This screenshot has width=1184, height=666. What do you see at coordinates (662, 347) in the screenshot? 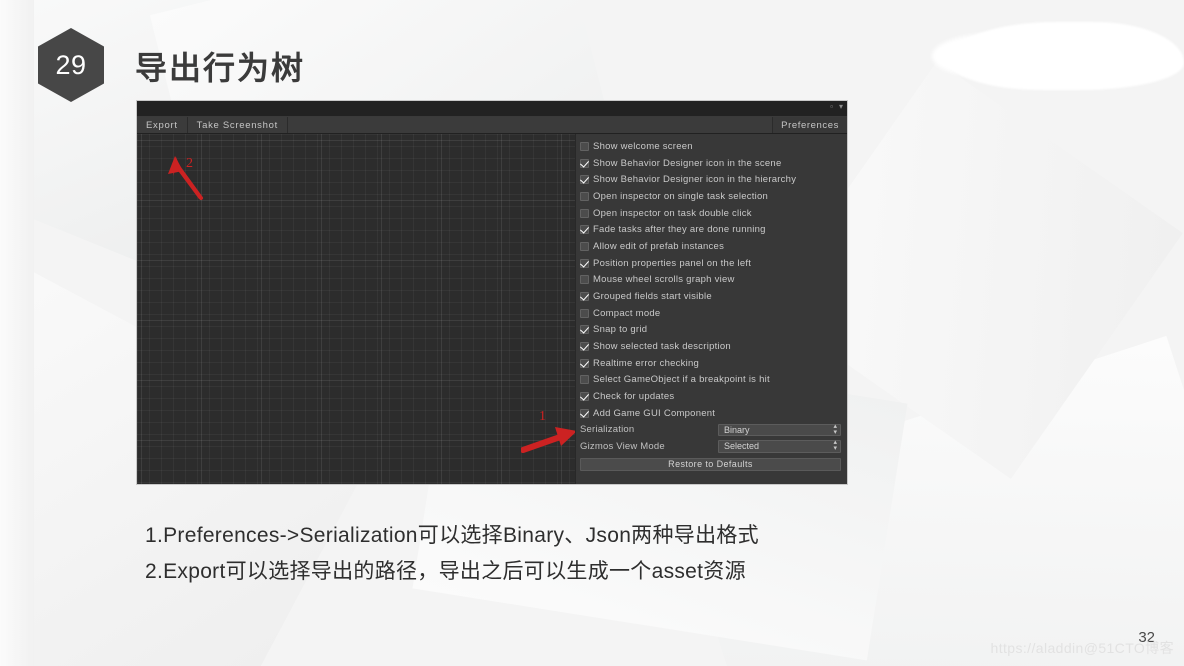
I see `pref-label: Show selected task description` at bounding box center [662, 347].